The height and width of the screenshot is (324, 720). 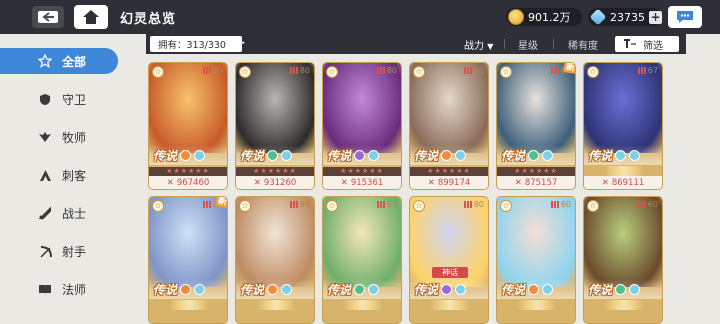 What do you see at coordinates (45, 289) in the screenshot?
I see `book-icon` at bounding box center [45, 289].